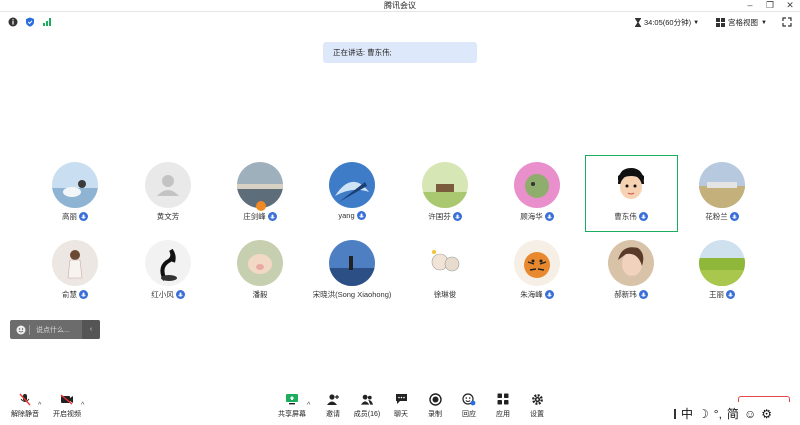 This screenshot has height=425, width=800. Describe the element at coordinates (333, 399) in the screenshot. I see `add-user-icon` at that location.